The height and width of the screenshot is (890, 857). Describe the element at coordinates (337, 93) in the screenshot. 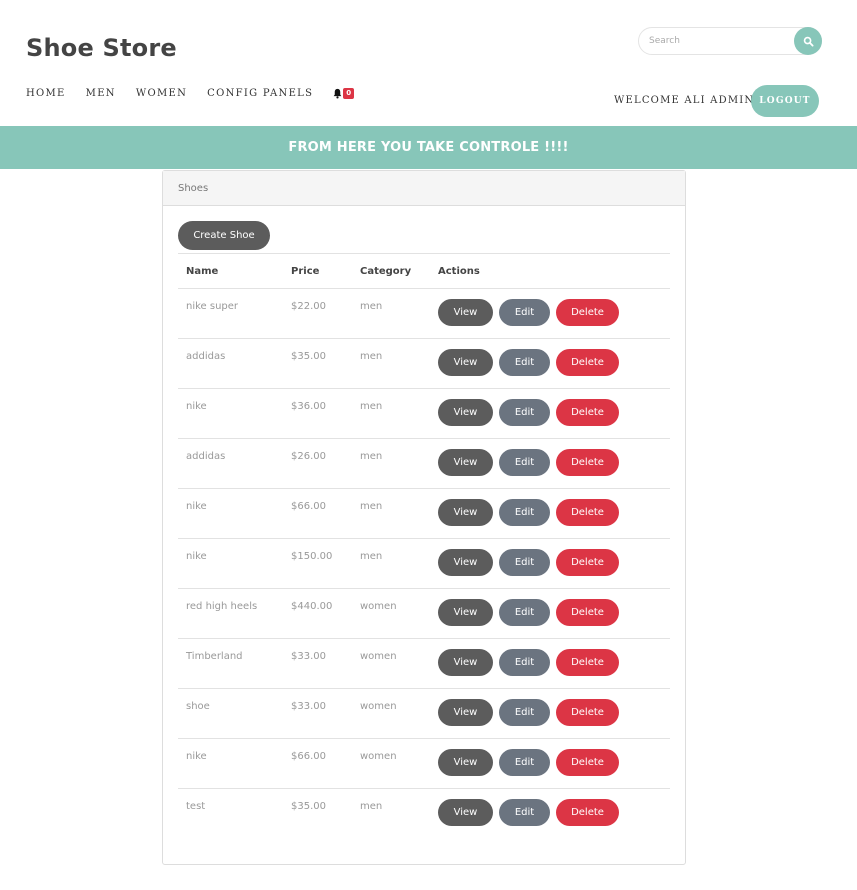

I see `bell-icon` at that location.